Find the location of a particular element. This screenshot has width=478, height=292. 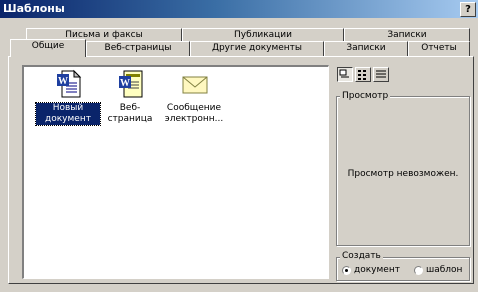

email-envelope-icon is located at coordinates (195, 85).